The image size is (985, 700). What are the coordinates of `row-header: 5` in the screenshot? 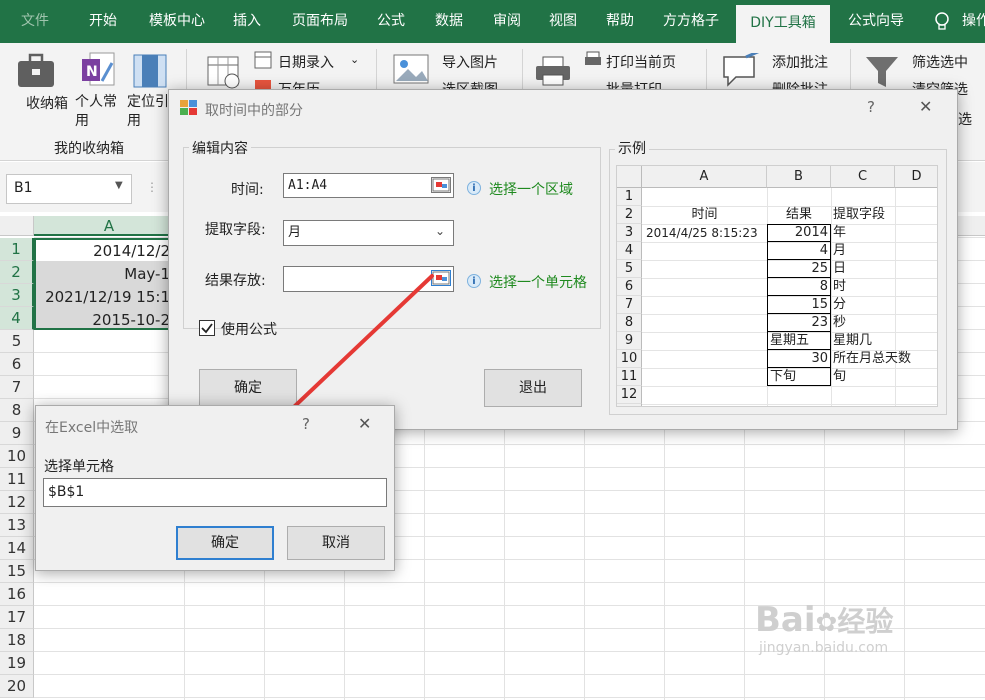 It's located at (17, 341).